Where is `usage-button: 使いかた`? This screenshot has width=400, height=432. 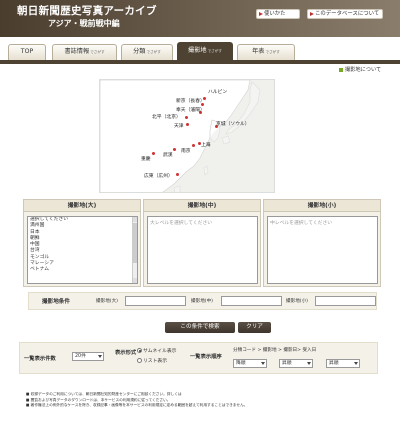
usage-button: 使いかた is located at coordinates (278, 14).